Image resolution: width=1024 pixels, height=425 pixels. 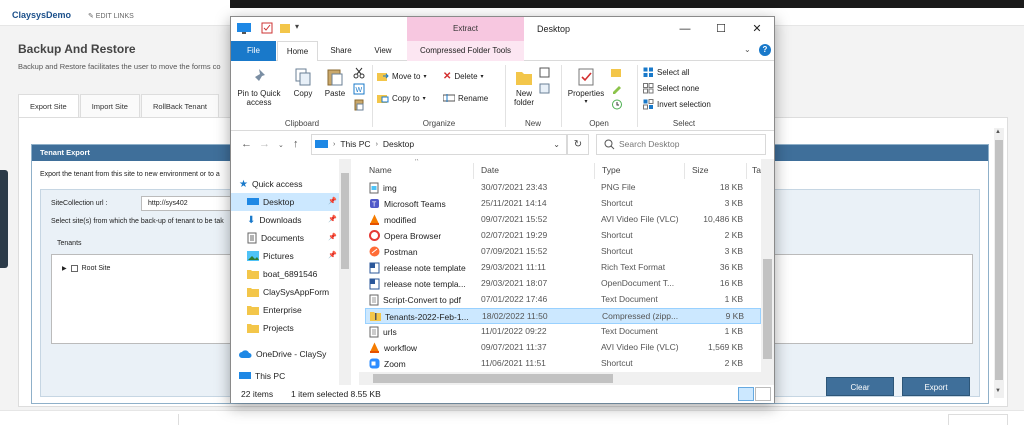 I want to click on tab-rollback-tenant: RollBack Tenant, so click(x=180, y=106).